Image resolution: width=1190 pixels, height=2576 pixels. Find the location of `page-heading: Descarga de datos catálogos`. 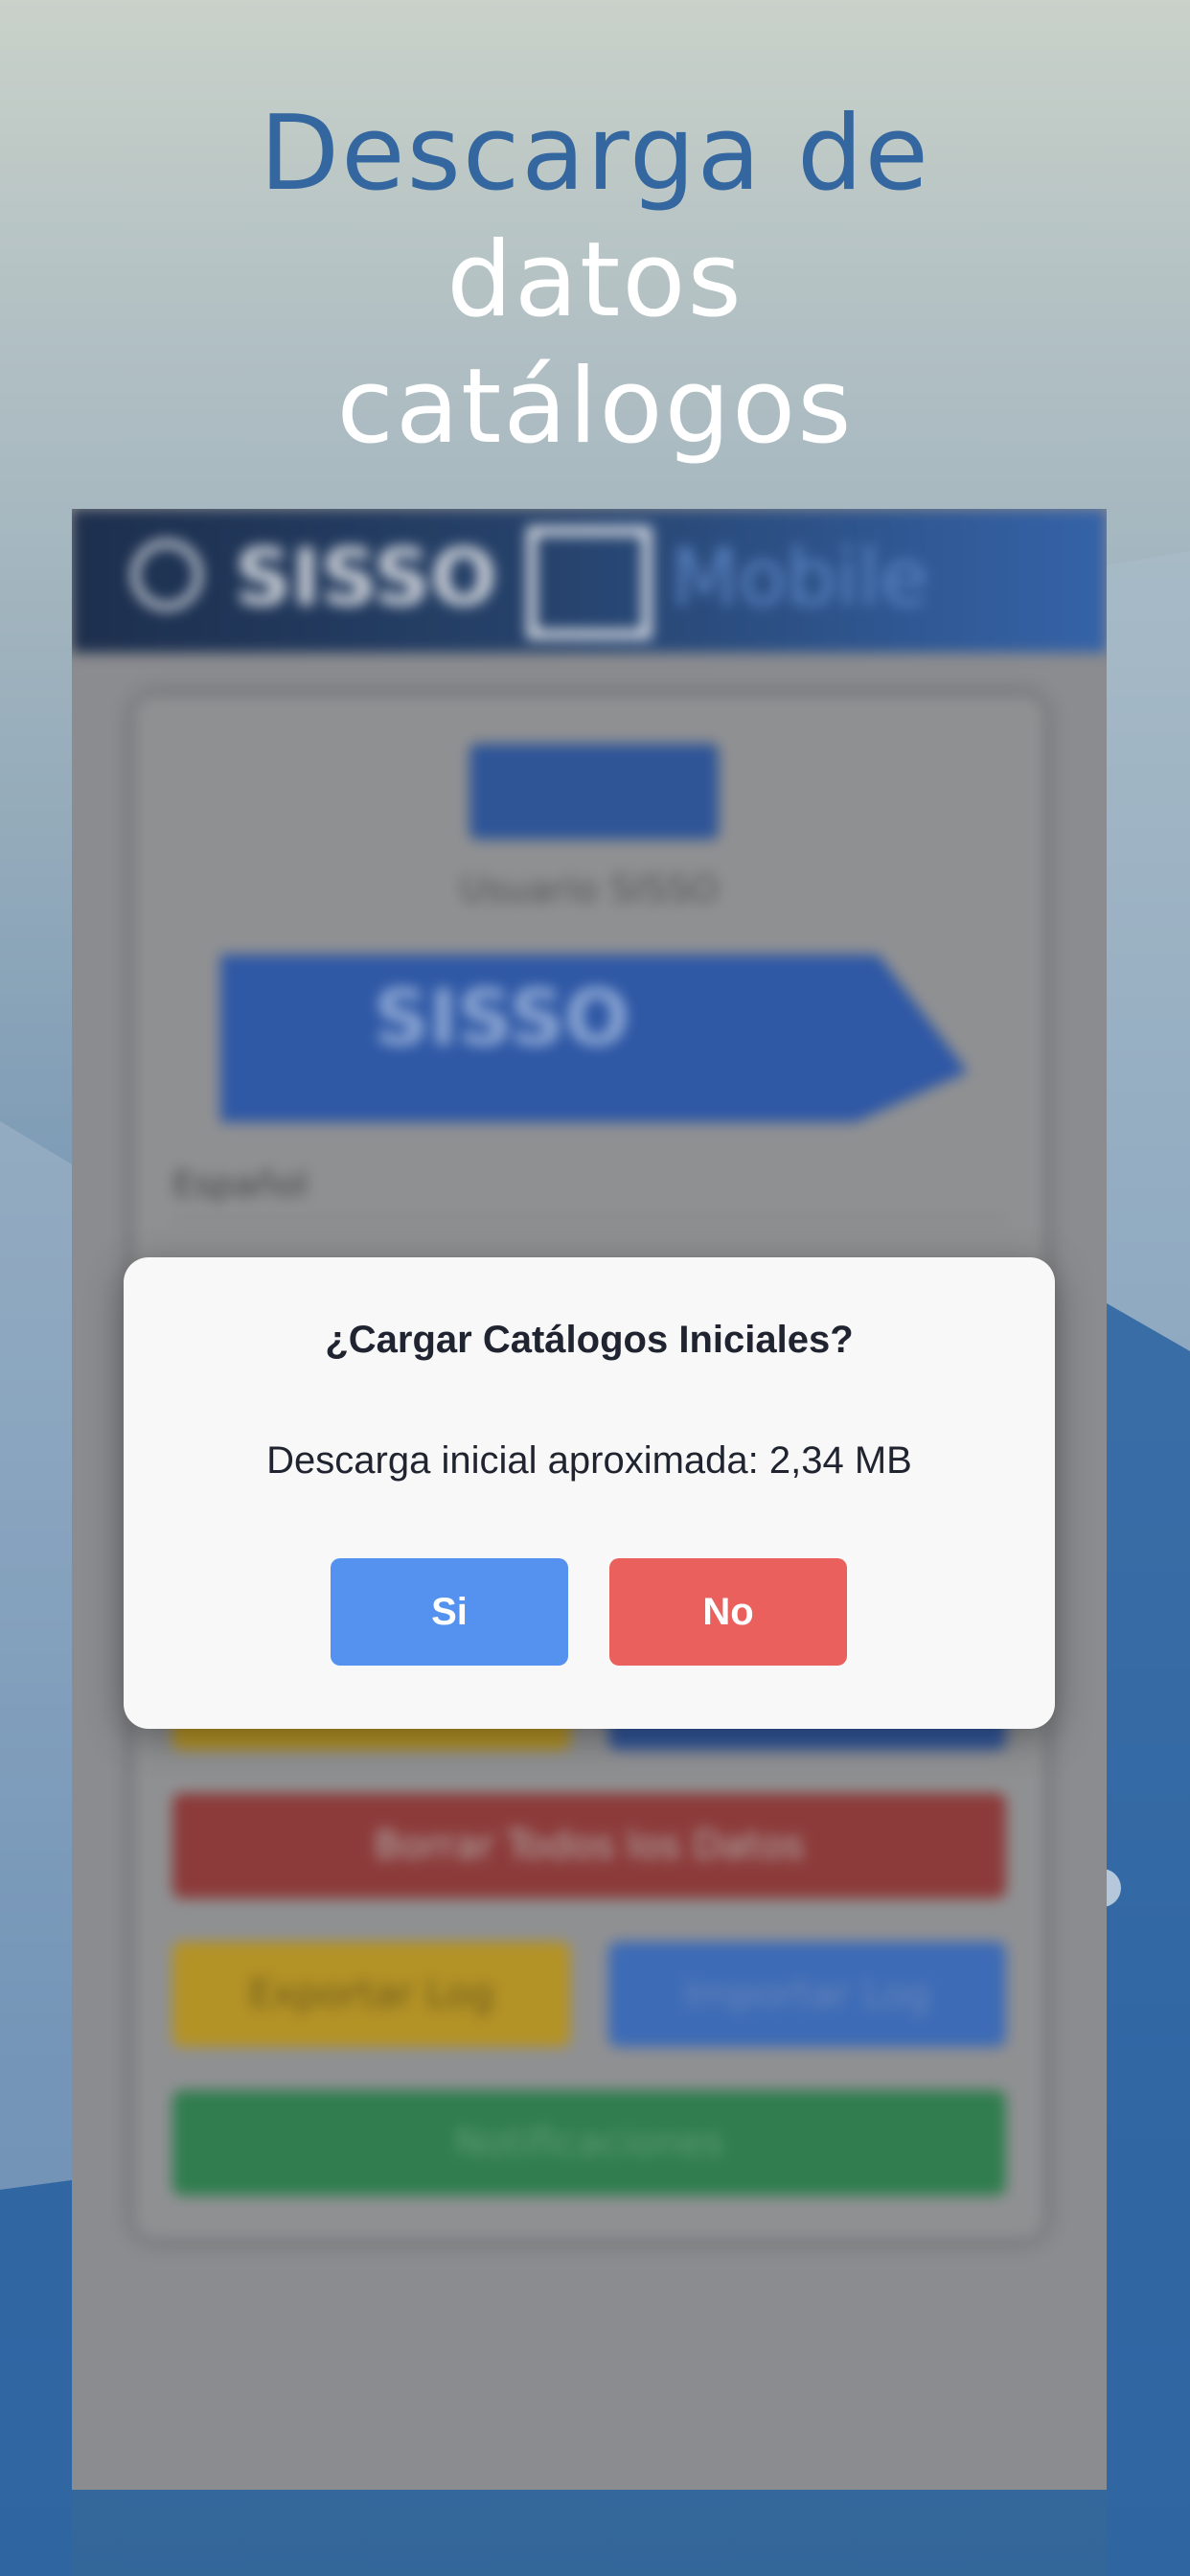

page-heading: Descarga de datos catálogos is located at coordinates (595, 281).